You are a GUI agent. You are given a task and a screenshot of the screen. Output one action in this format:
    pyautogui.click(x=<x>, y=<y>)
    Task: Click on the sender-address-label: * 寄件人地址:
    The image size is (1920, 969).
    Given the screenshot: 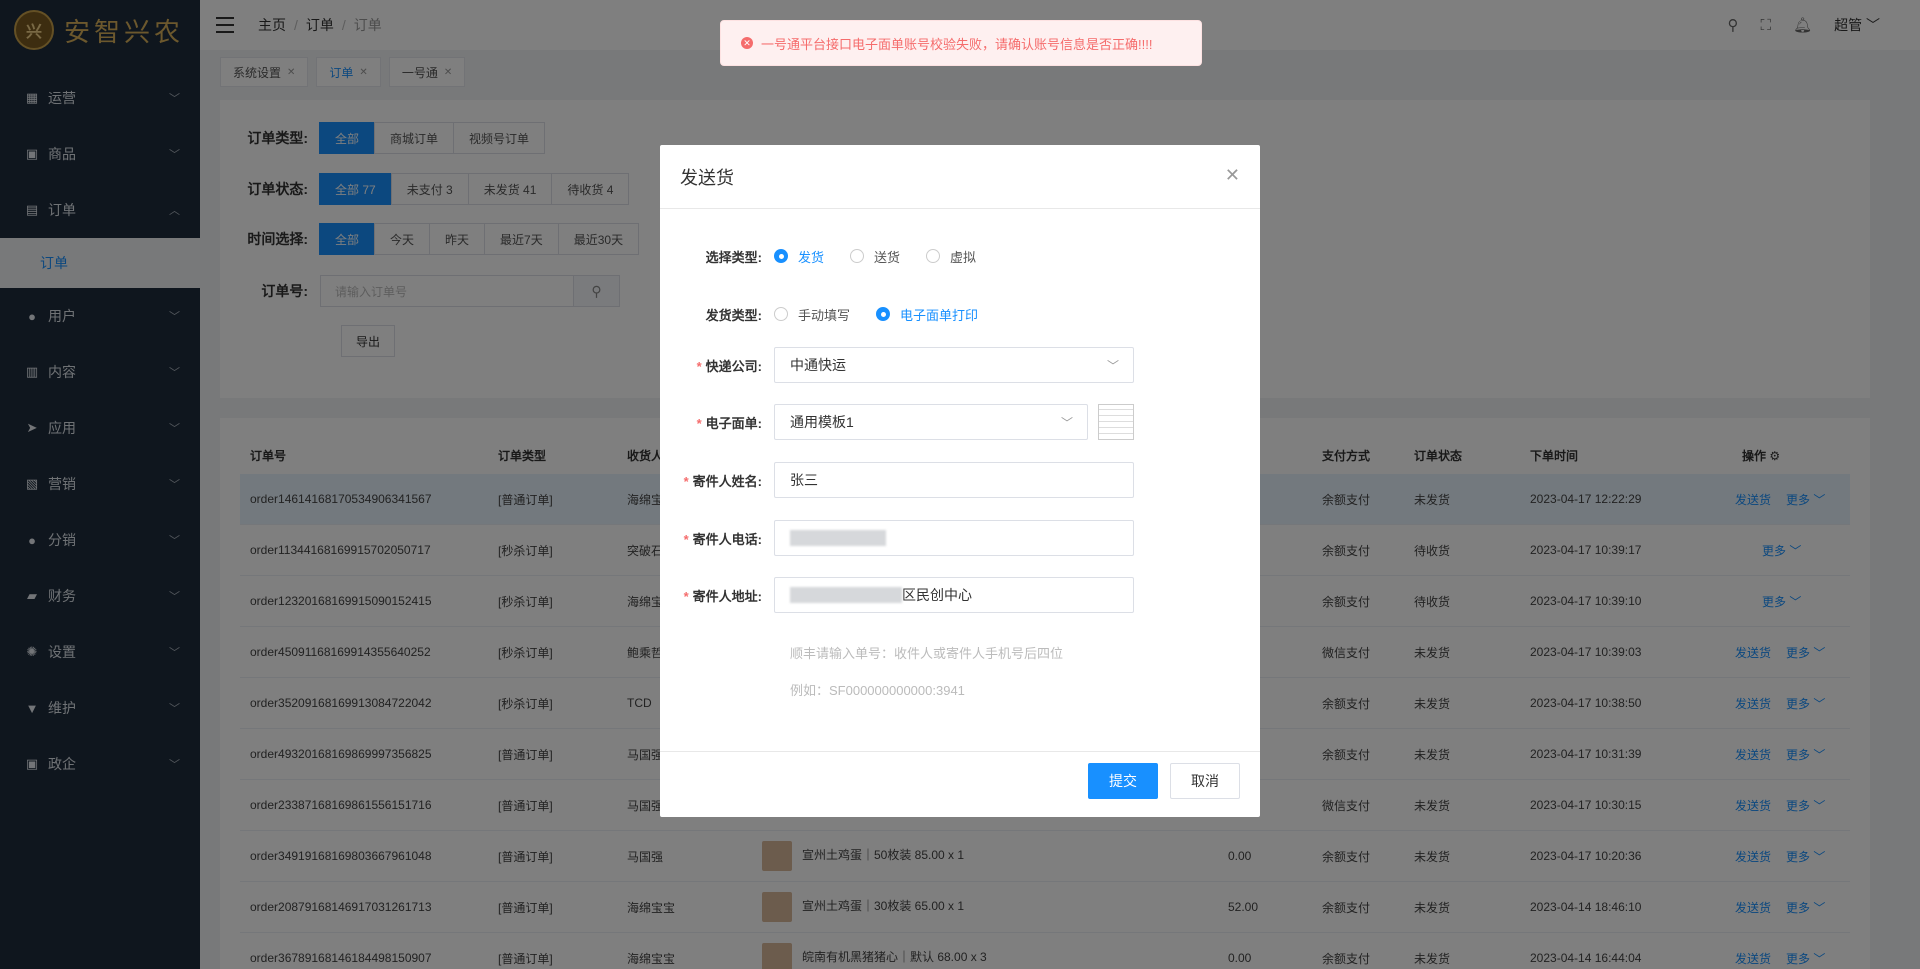 What is the action you would take?
    pyautogui.click(x=722, y=596)
    